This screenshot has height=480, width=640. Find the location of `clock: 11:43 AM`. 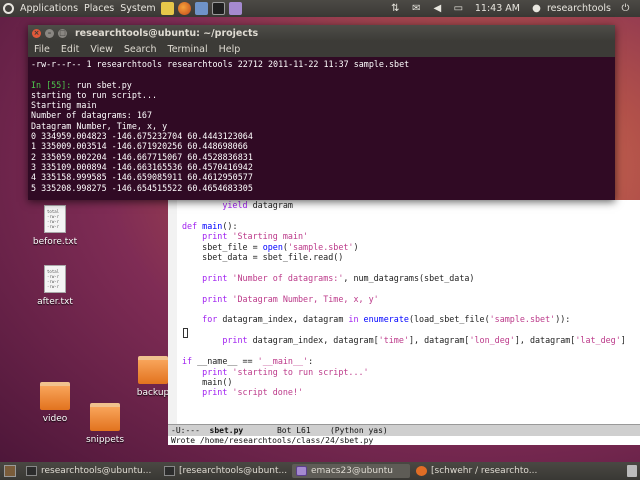

clock: 11:43 AM is located at coordinates (497, 8).